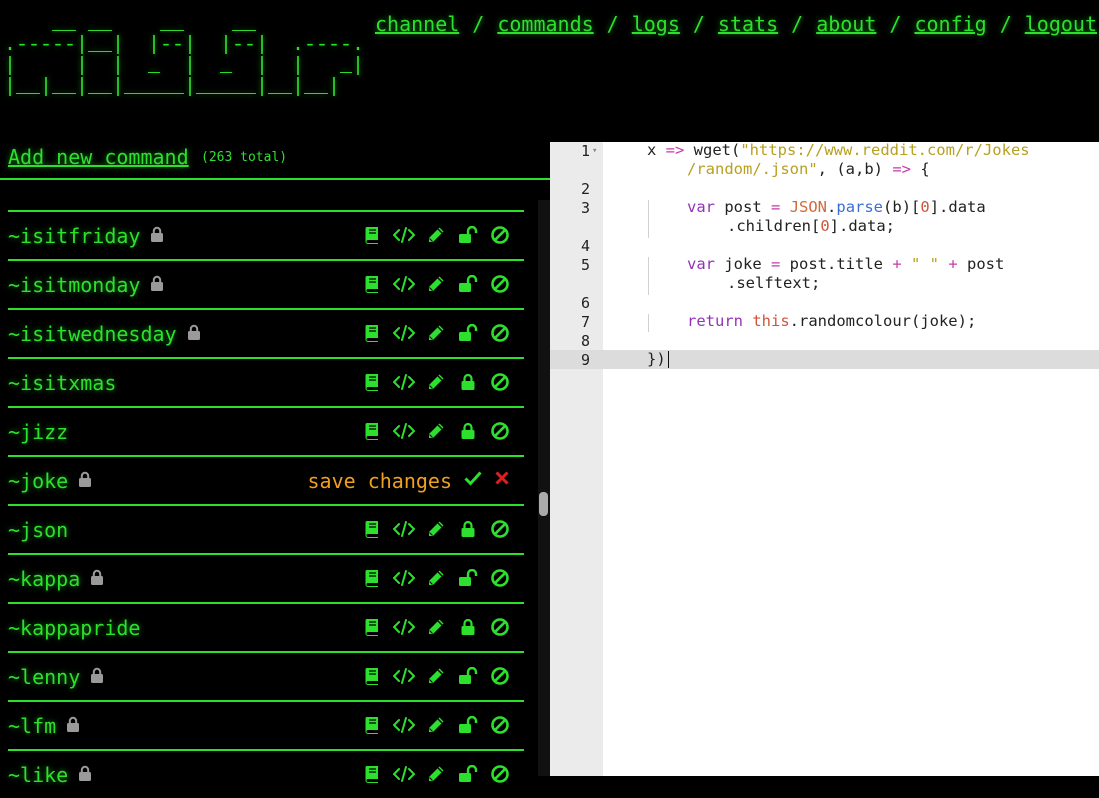  Describe the element at coordinates (846, 24) in the screenshot. I see `nav-about-link: about` at that location.